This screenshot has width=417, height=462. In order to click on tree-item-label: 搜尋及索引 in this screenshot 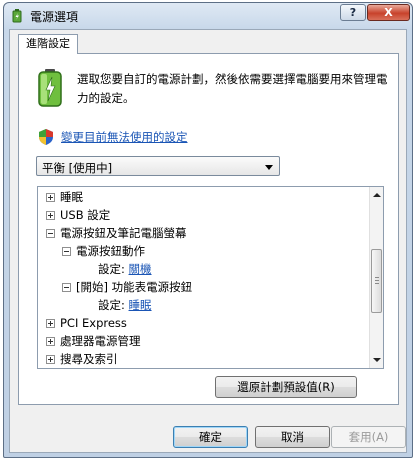, I will do `click(89, 359)`.